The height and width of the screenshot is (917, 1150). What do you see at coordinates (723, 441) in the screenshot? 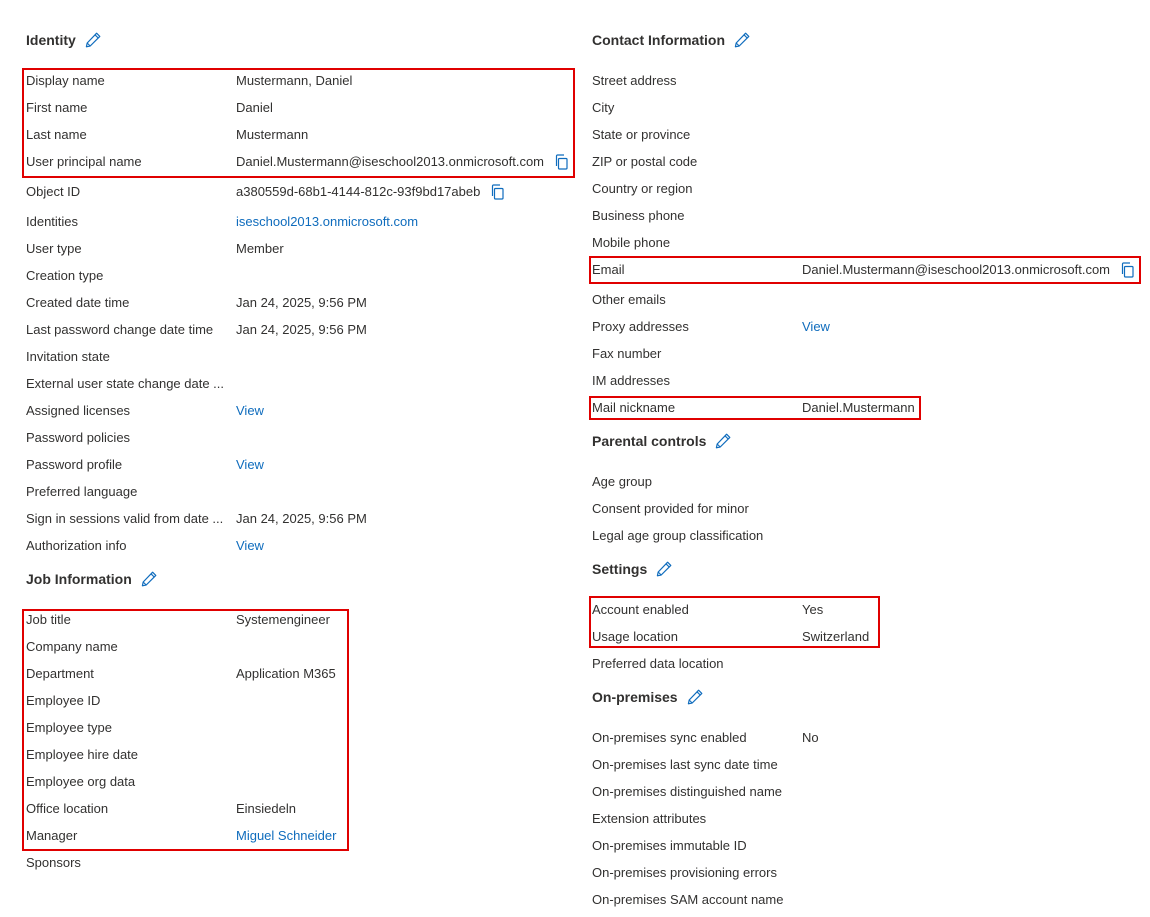
I see `edit-parental-pencil-icon` at bounding box center [723, 441].